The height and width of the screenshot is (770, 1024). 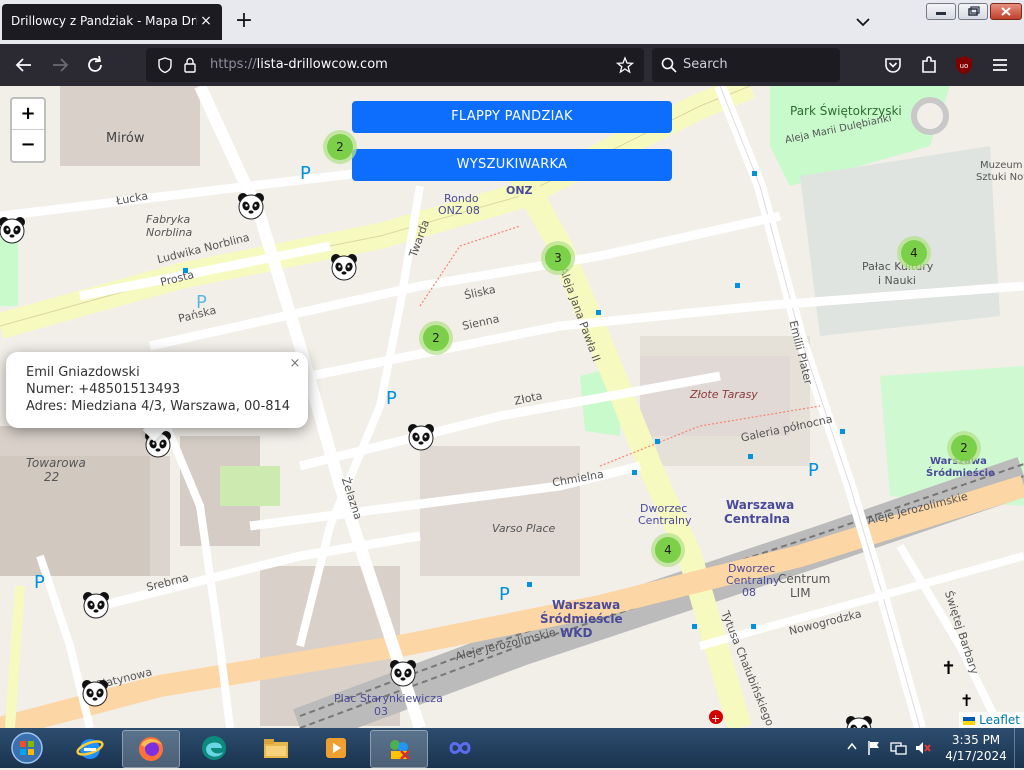 What do you see at coordinates (206, 21) in the screenshot?
I see `tab-close-button: ×` at bounding box center [206, 21].